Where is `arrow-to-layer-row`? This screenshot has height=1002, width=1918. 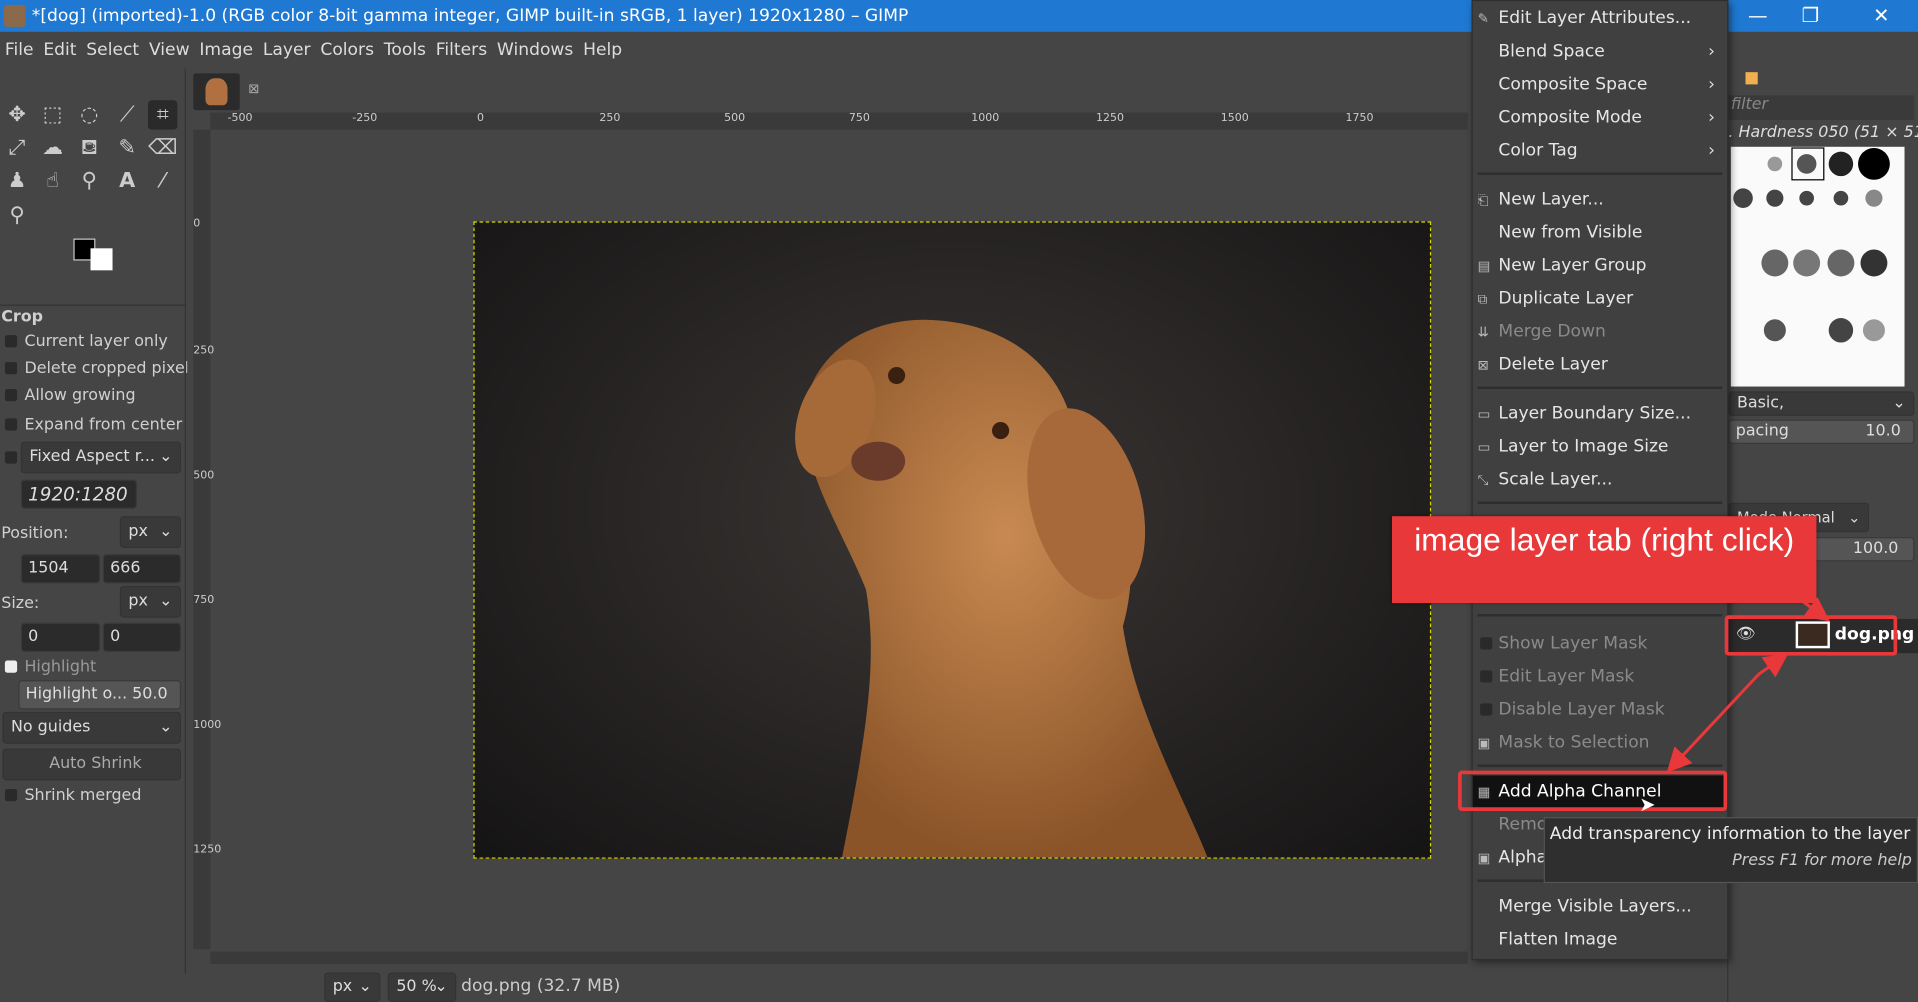 arrow-to-layer-row is located at coordinates (1773, 665).